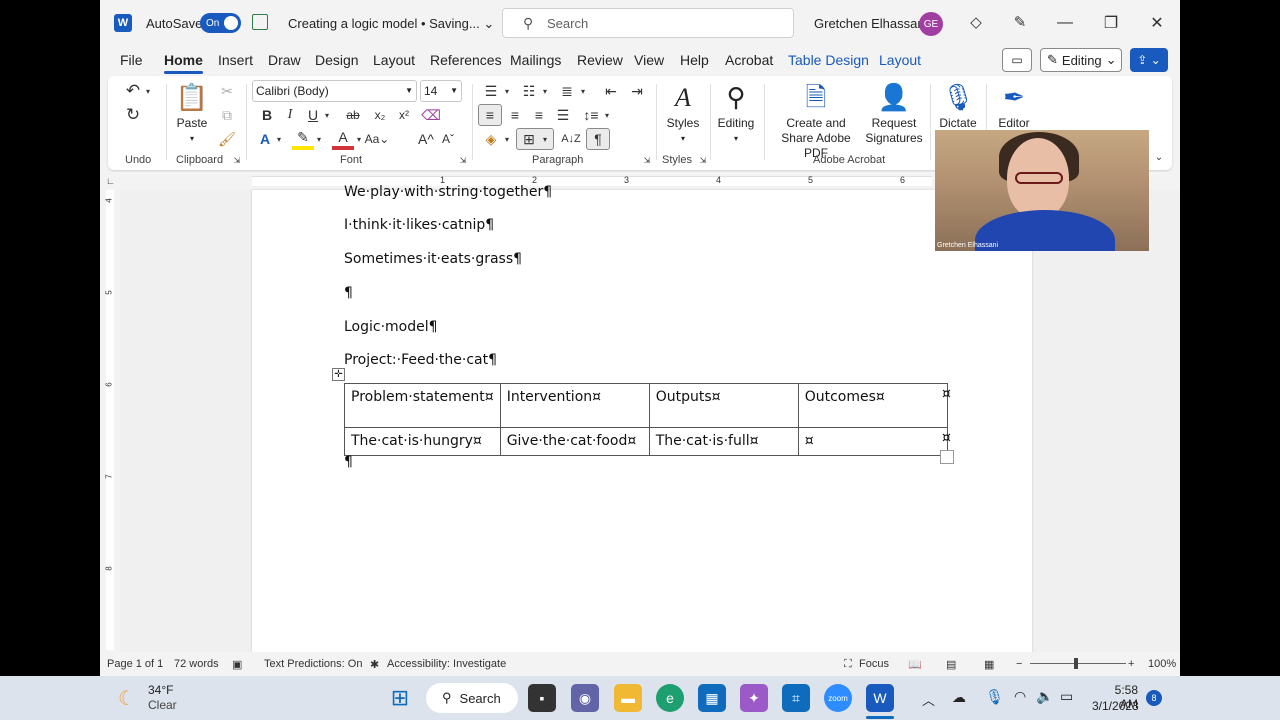 Image resolution: width=1280 pixels, height=720 pixels. Describe the element at coordinates (529, 91) in the screenshot. I see `numbering-icon: ☷` at that location.